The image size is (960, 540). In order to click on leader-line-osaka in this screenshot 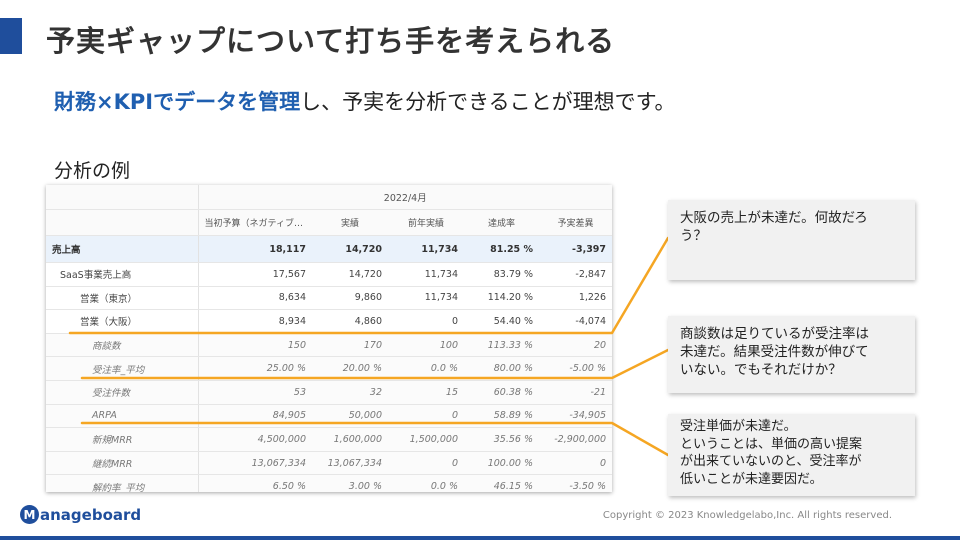, I will do `click(369, 285)`.